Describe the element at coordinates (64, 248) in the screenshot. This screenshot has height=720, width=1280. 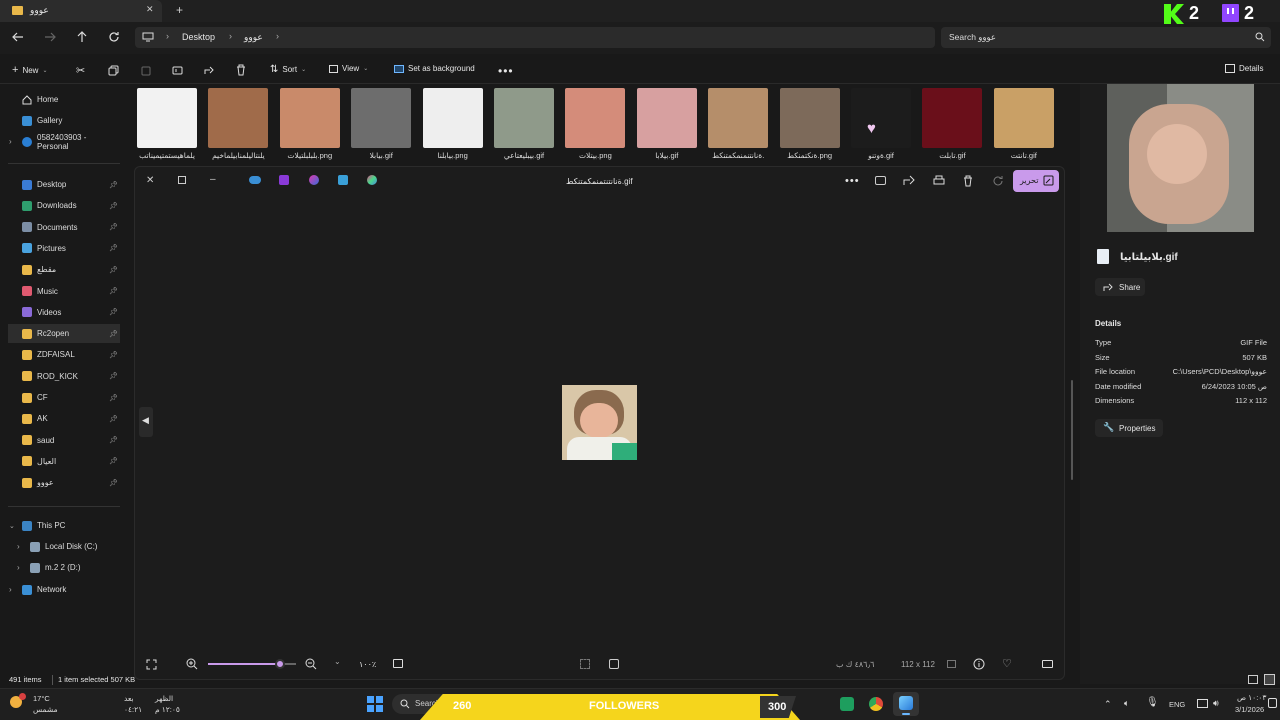
I see `sidebar-item-quick-3: Pictures 📌︎` at that location.